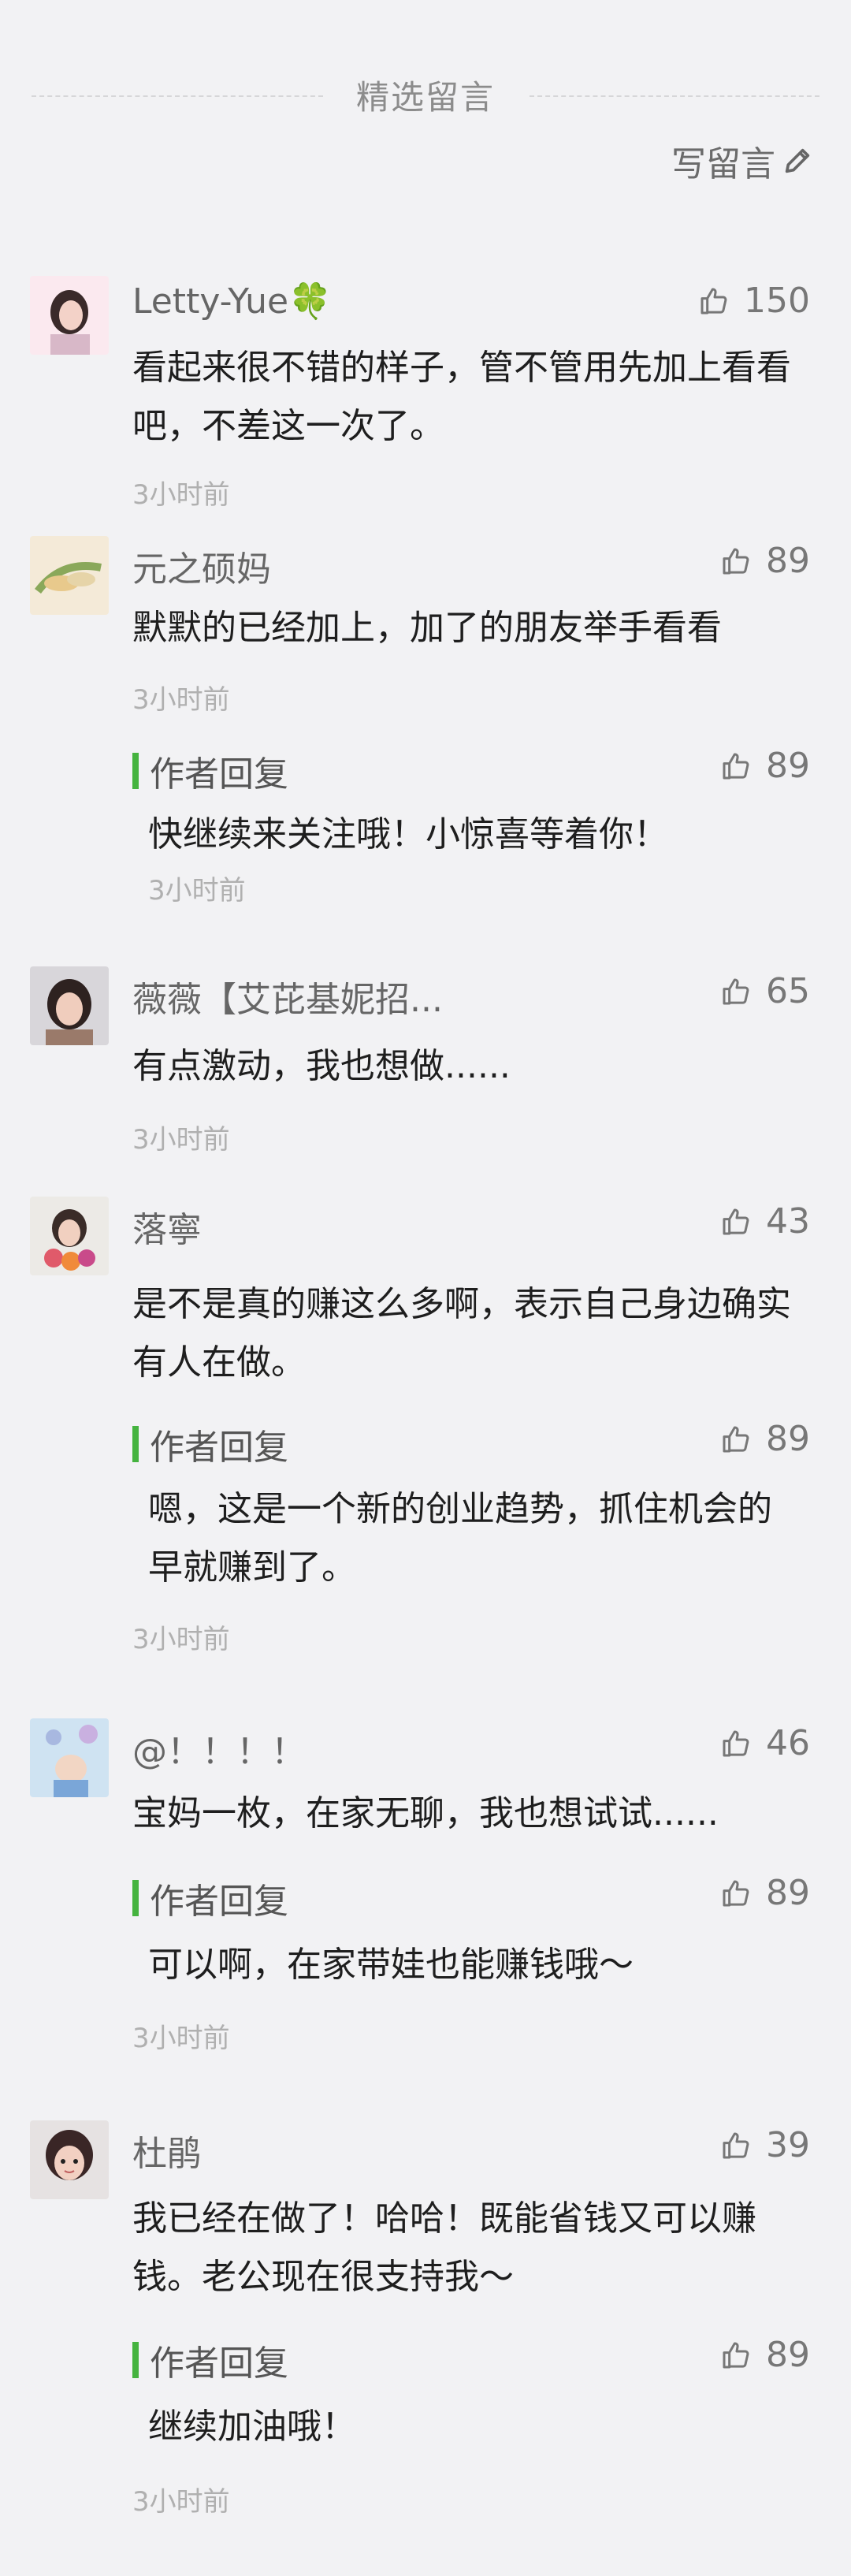 The height and width of the screenshot is (2576, 851). Describe the element at coordinates (788, 991) in the screenshot. I see `like-count: 65` at that location.